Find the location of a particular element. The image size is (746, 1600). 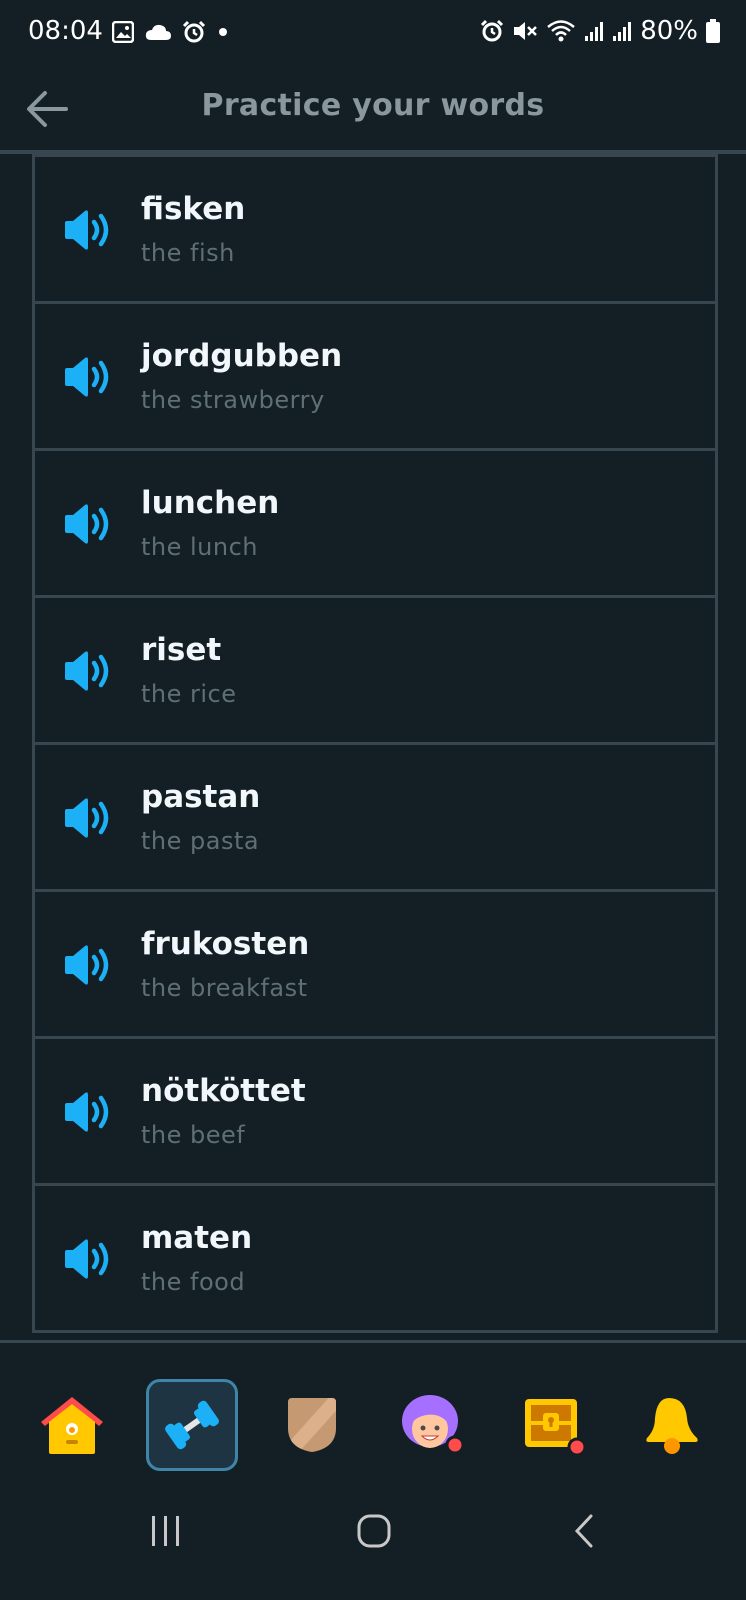

word-translation: the lunch is located at coordinates (200, 547).